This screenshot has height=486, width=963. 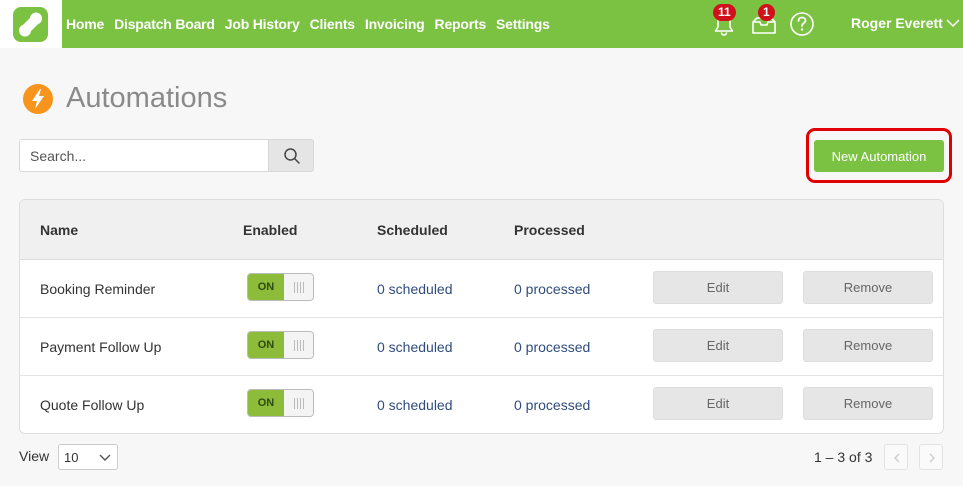 I want to click on automation-name: Quote Follow Up, so click(x=92, y=405).